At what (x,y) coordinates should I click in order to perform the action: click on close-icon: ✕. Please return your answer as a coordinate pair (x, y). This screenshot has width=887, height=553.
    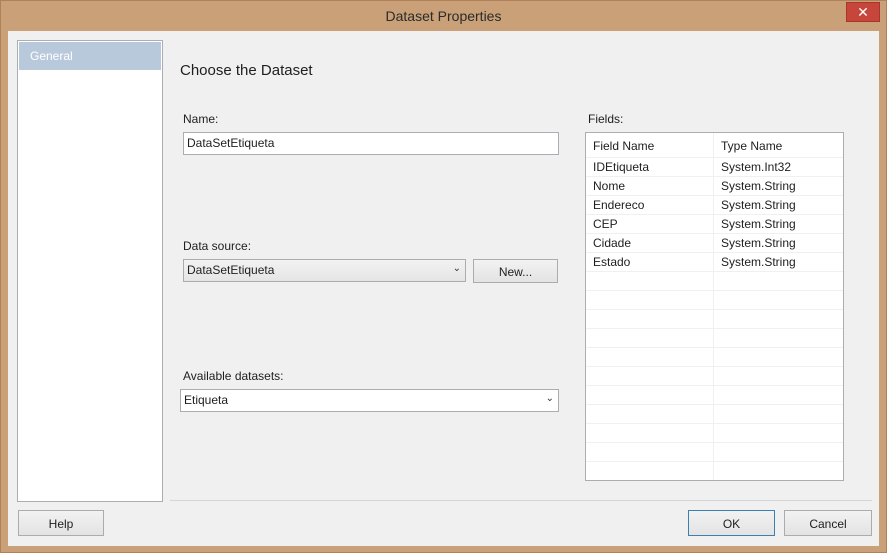
    Looking at the image, I should click on (863, 12).